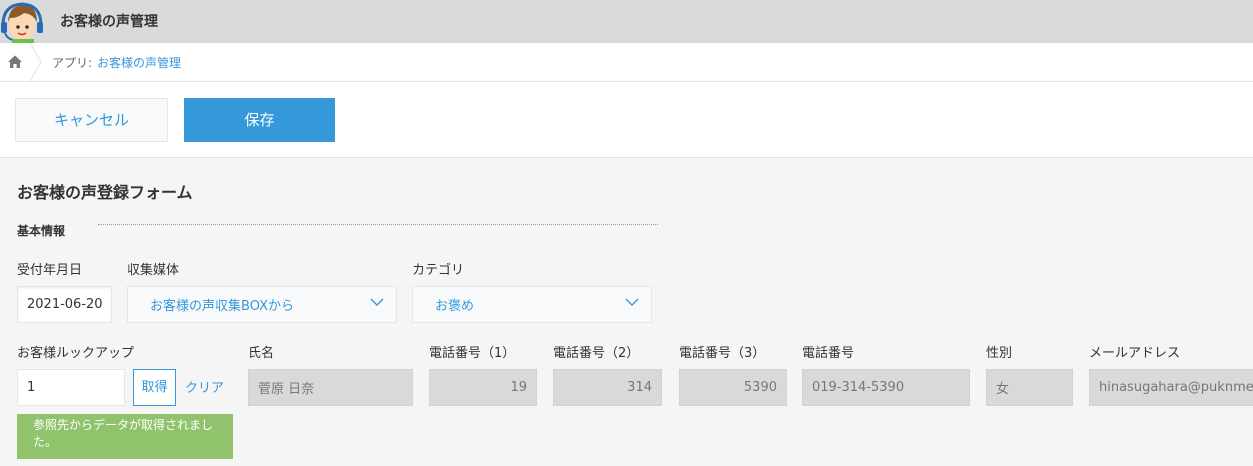 The height and width of the screenshot is (466, 1253). What do you see at coordinates (760, 387) in the screenshot?
I see `phone3-value: 5390` at bounding box center [760, 387].